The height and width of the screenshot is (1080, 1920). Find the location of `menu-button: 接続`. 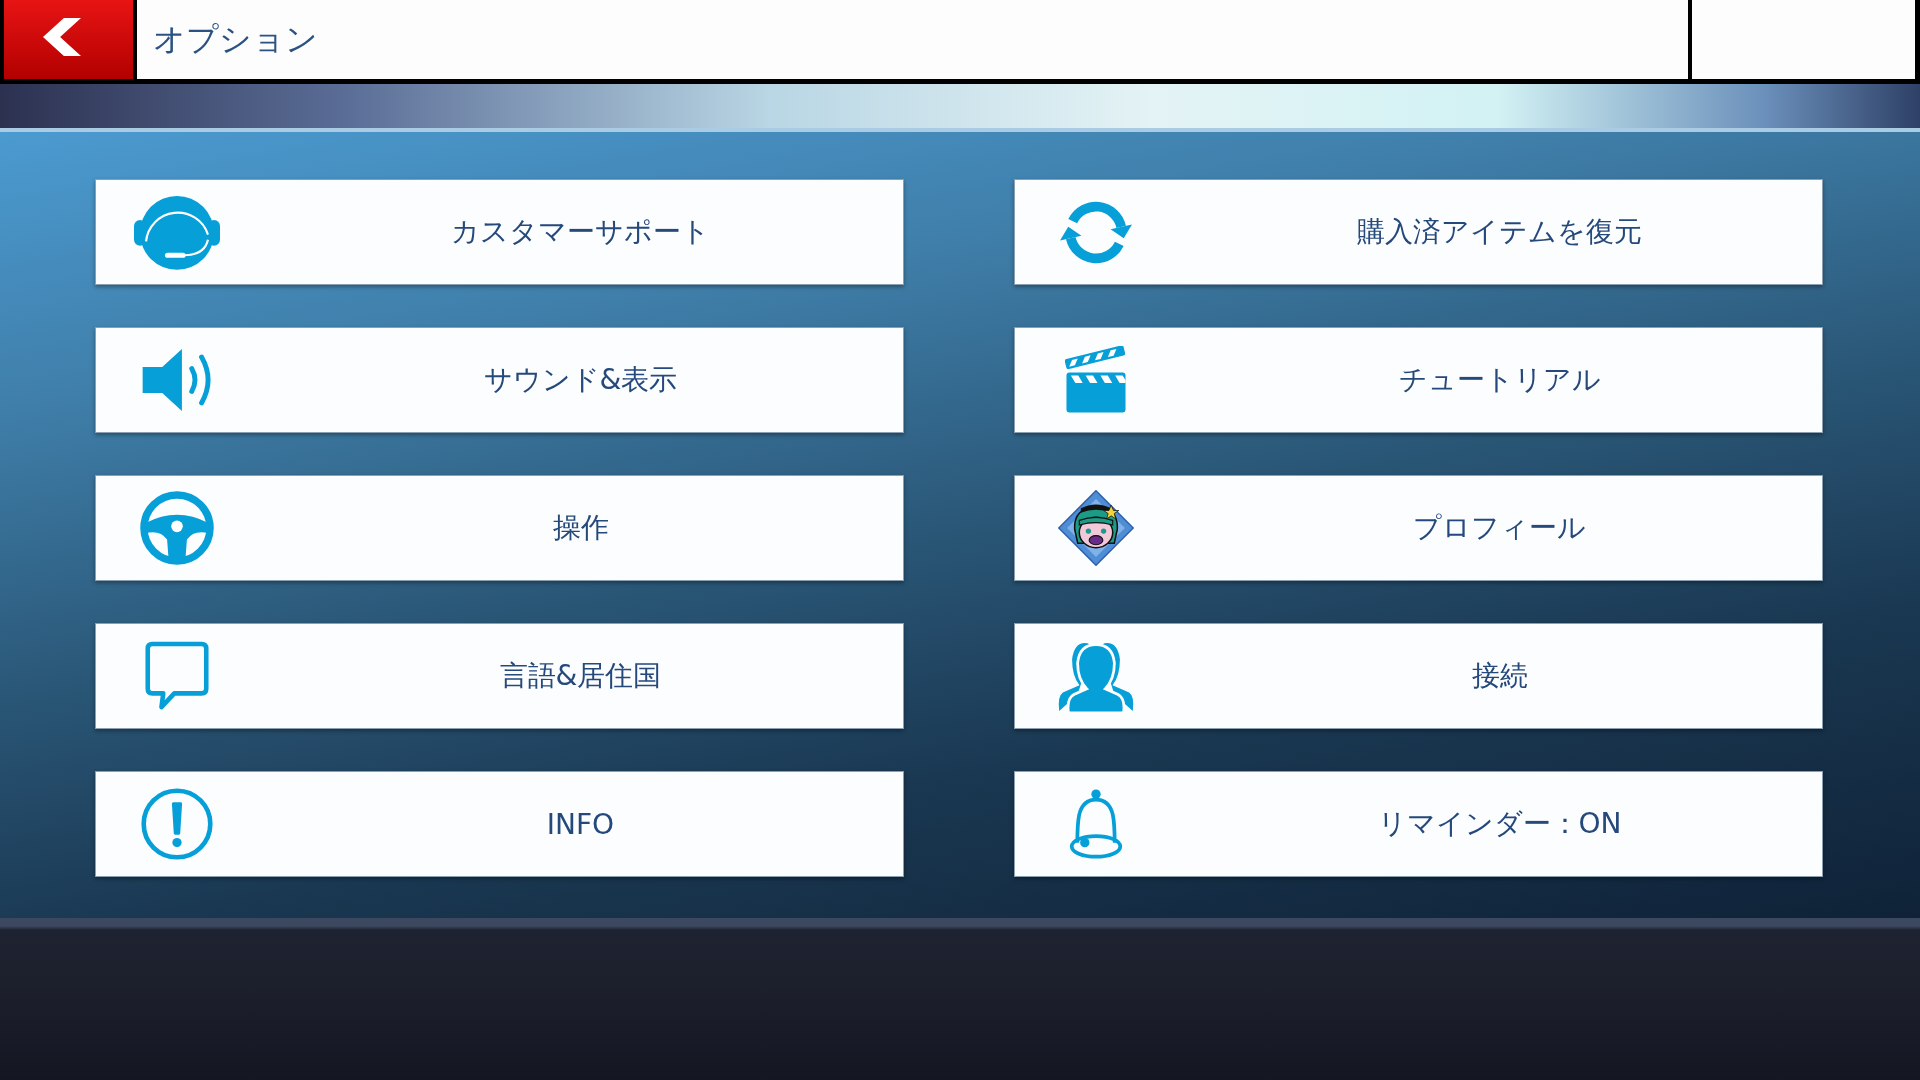

menu-button: 接続 is located at coordinates (1418, 676).